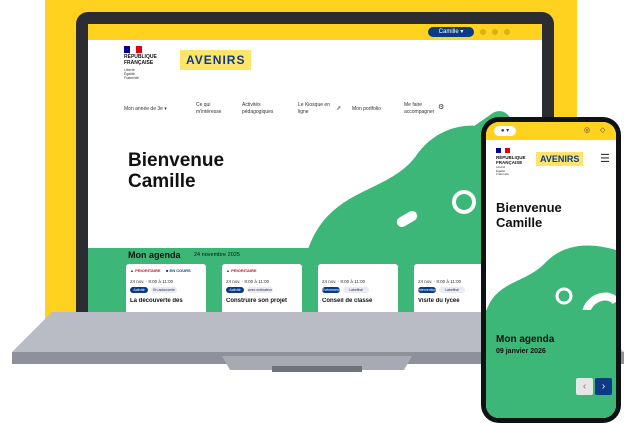 This screenshot has width=632, height=423. What do you see at coordinates (217, 255) in the screenshot?
I see `agenda-date: 24 novembre 2025` at bounding box center [217, 255].